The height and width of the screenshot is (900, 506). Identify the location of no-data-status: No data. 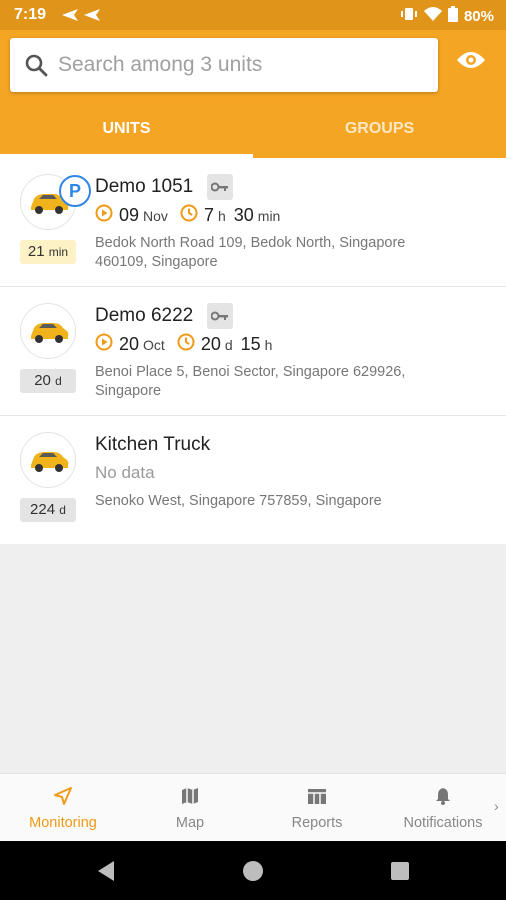
(125, 472).